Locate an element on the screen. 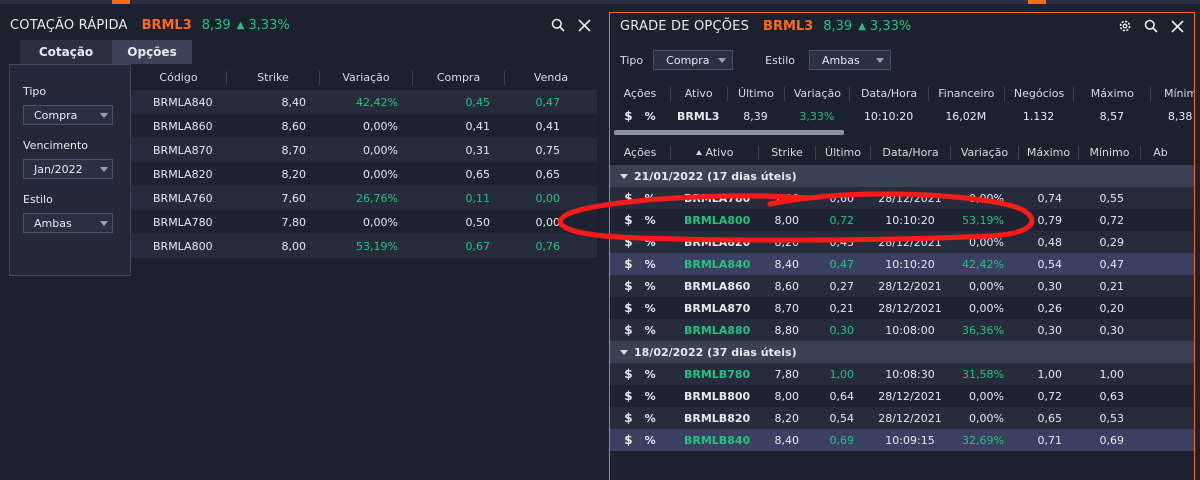  vencimento-select-value: Jan/2022 is located at coordinates (58, 169).